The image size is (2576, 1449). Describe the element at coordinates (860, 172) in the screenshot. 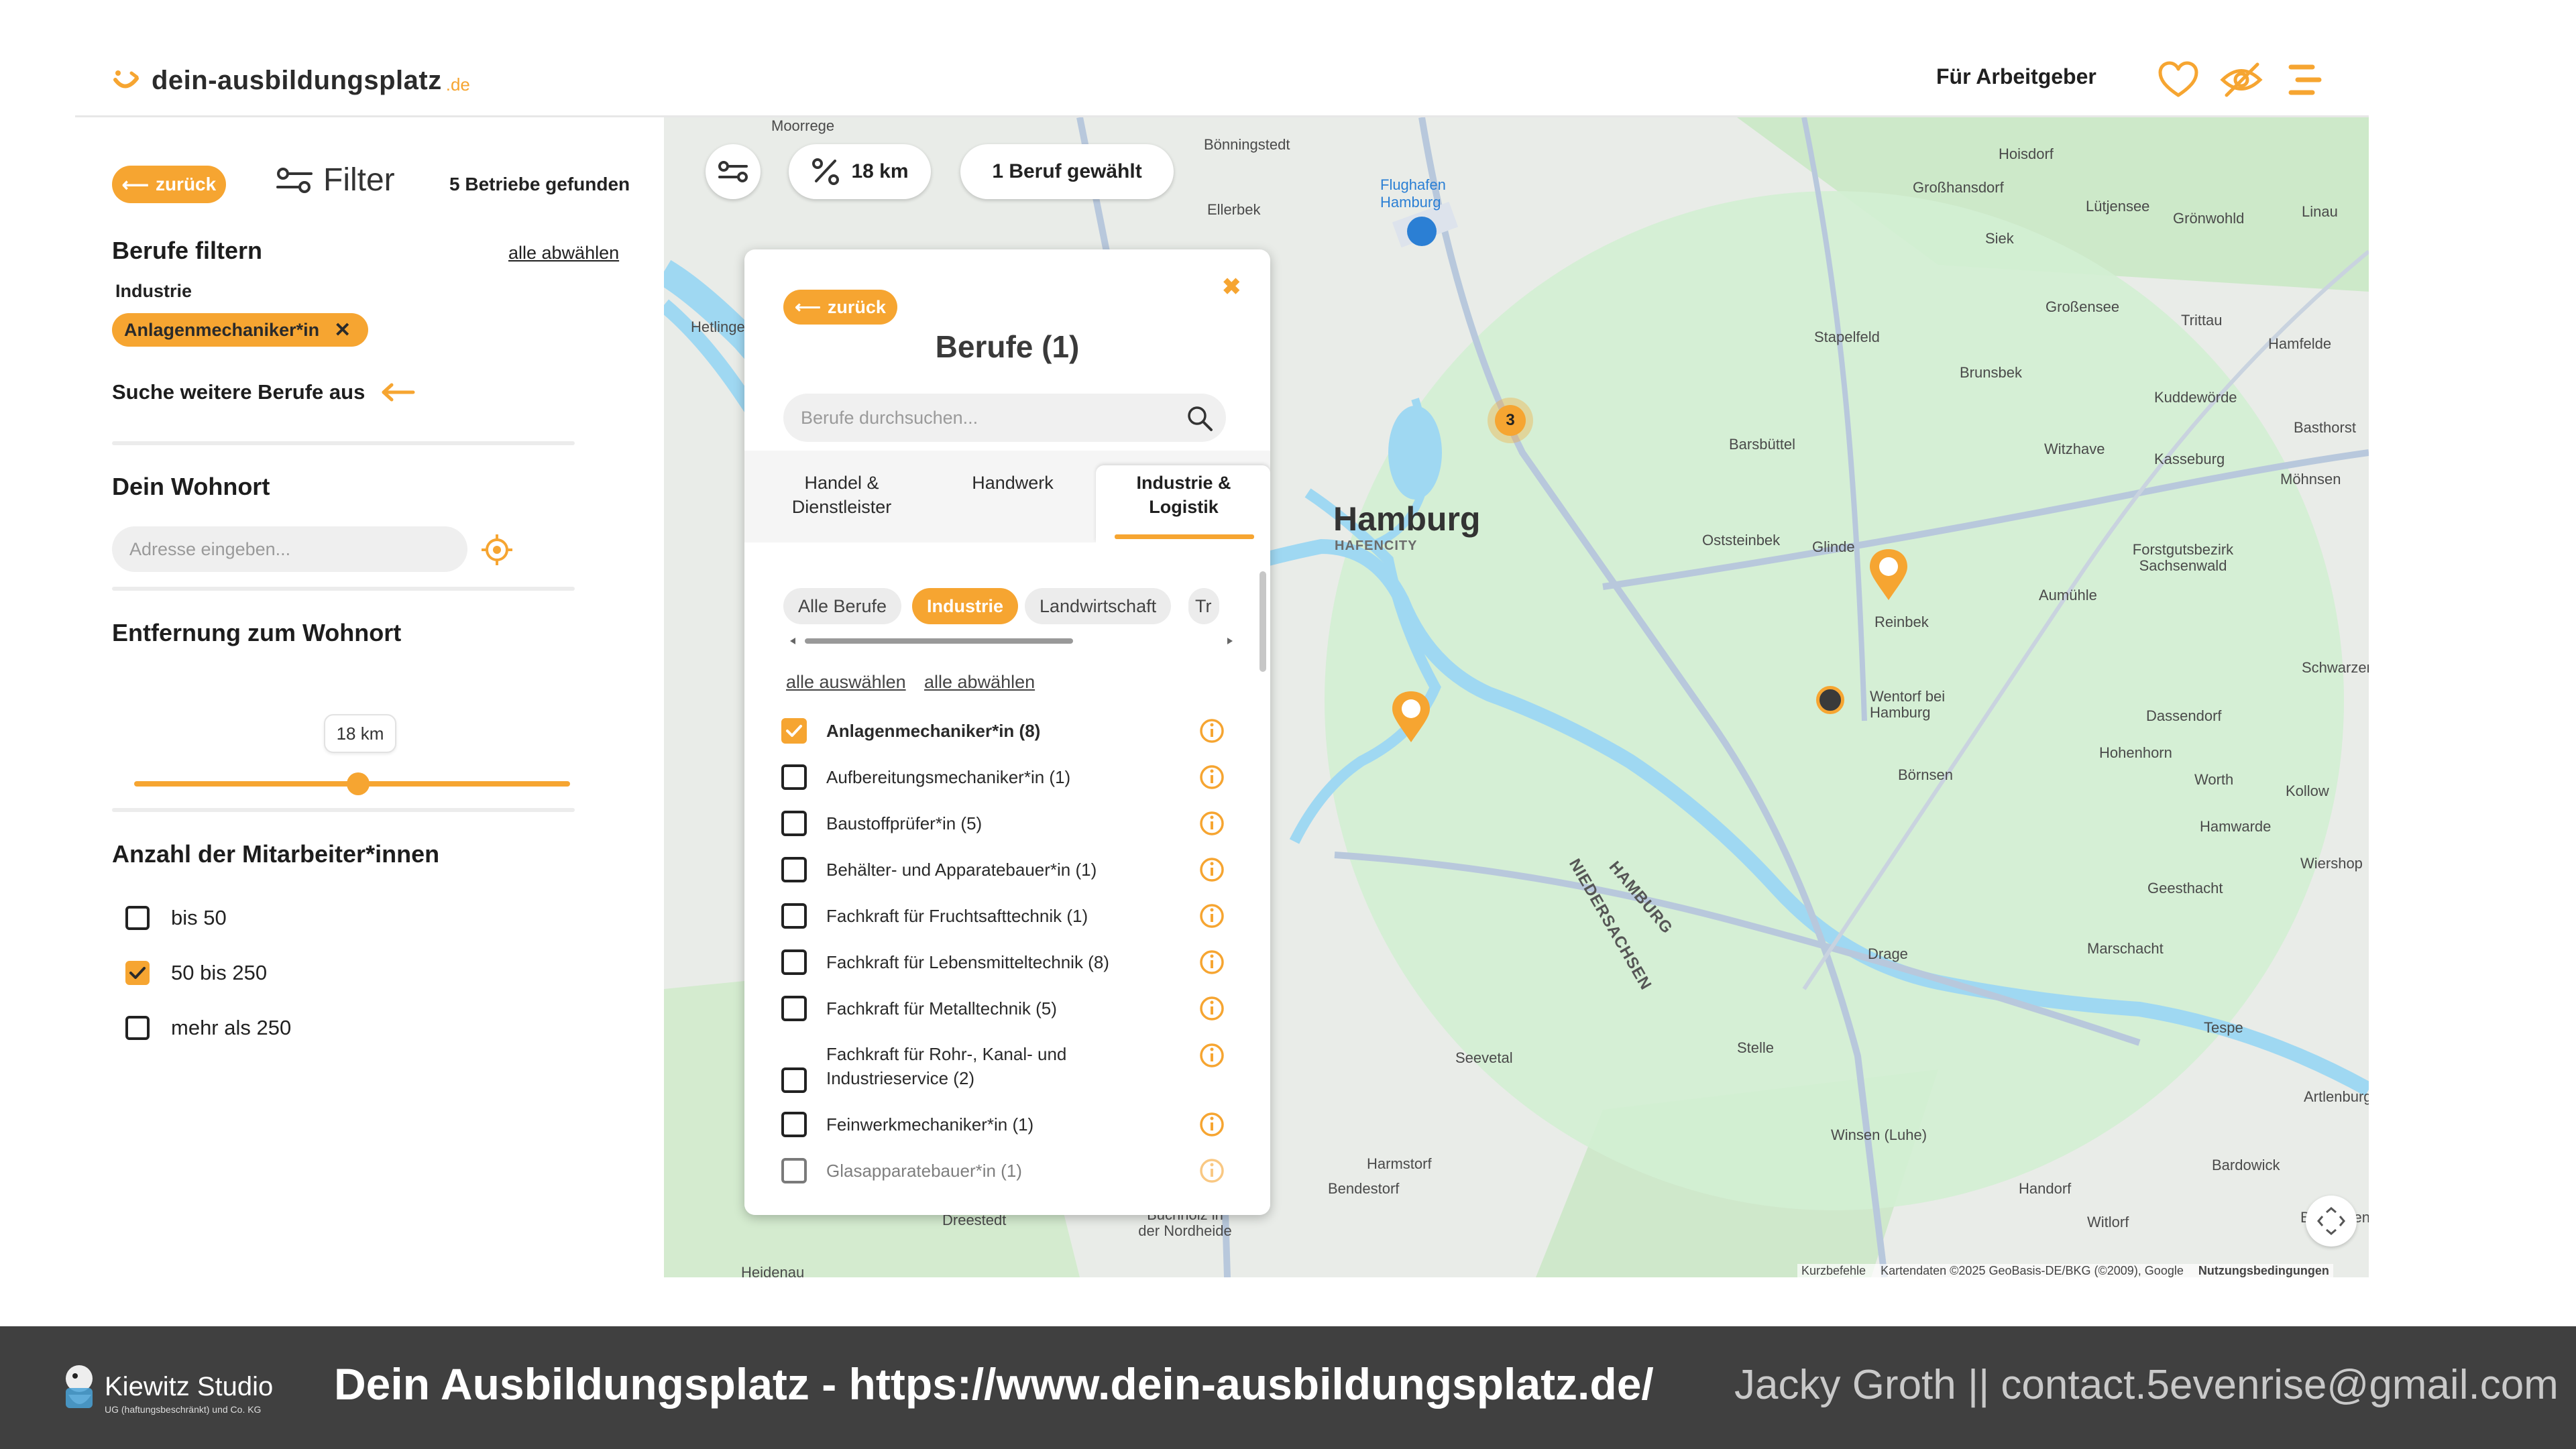

I see `distance-button: 18 km` at that location.